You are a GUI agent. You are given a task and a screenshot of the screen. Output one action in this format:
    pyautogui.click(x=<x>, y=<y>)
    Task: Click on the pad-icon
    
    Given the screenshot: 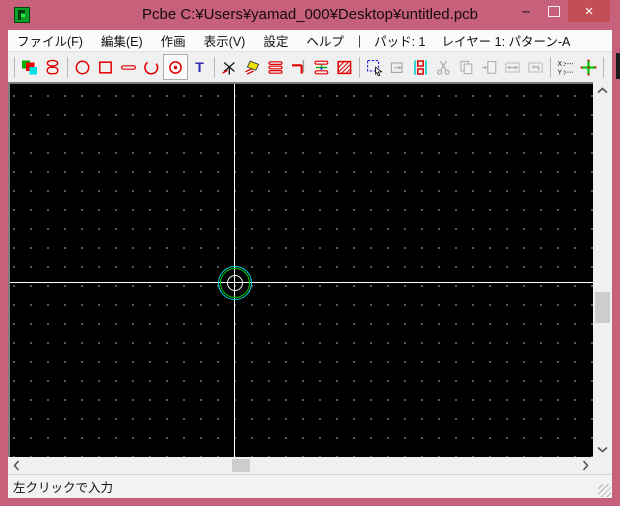 What is the action you would take?
    pyautogui.click(x=175, y=67)
    